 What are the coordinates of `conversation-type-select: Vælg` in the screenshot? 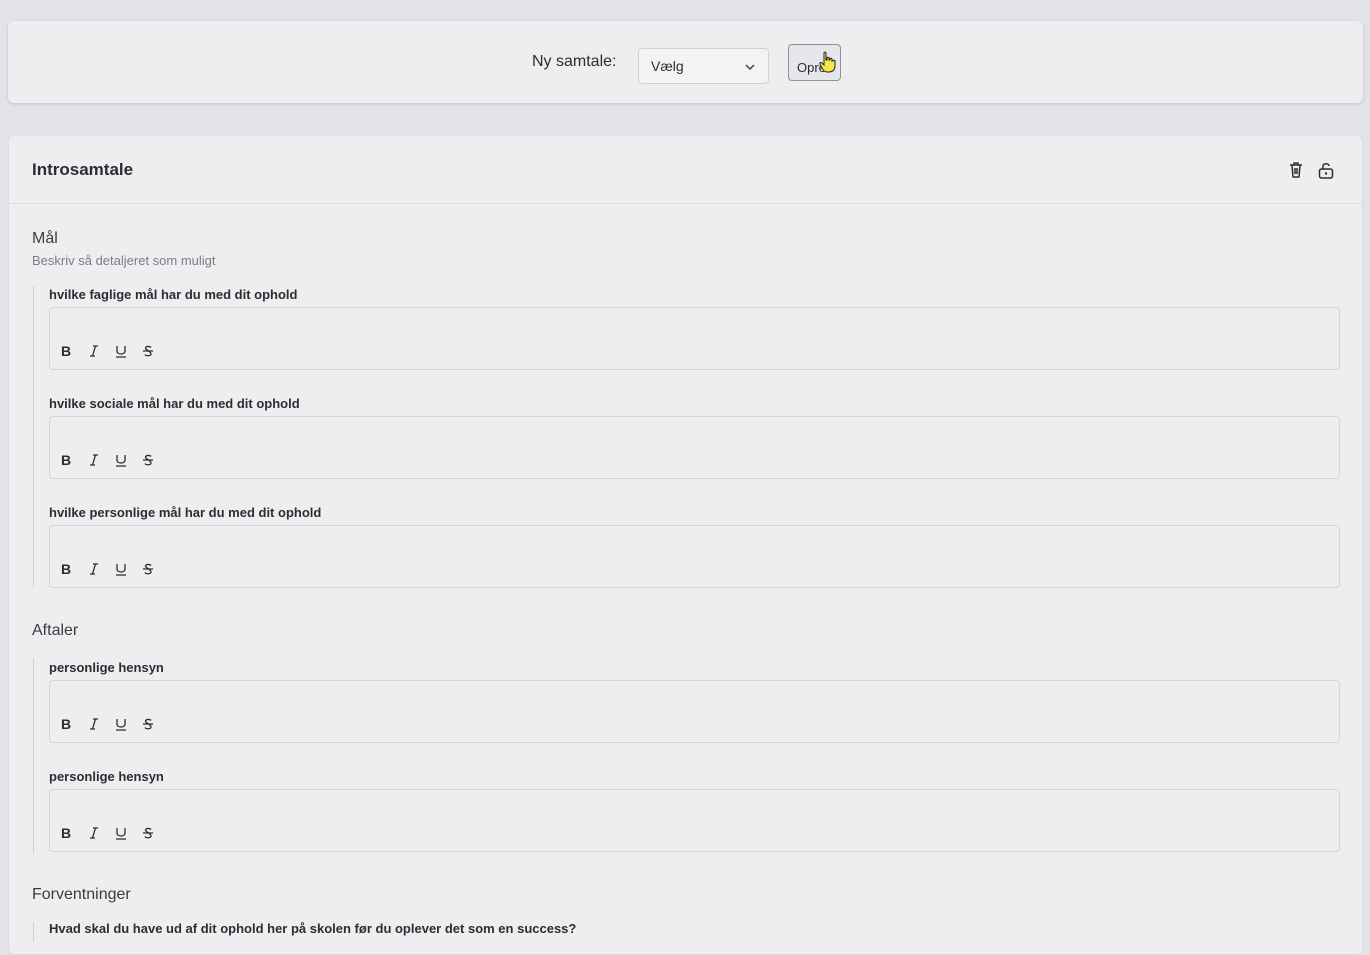 It's located at (703, 66).